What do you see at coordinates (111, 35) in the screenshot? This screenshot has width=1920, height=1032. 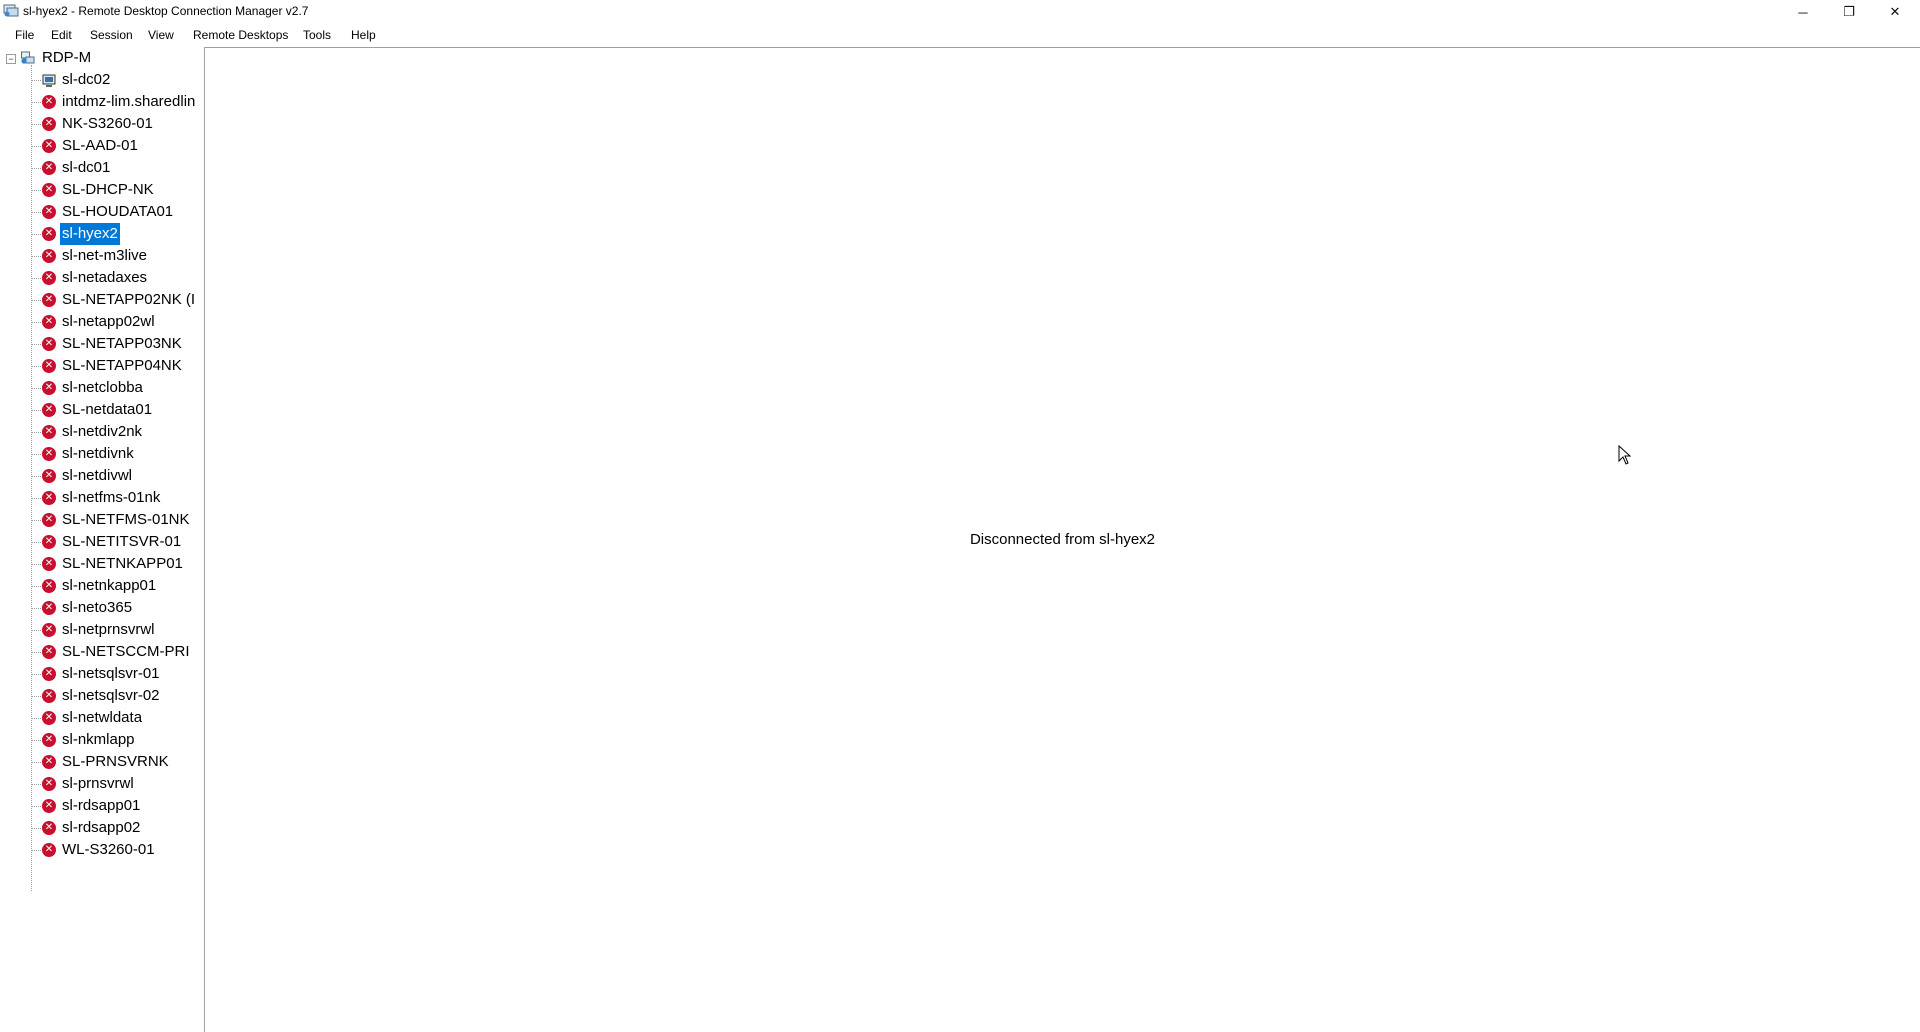 I see `menu-session: Session` at bounding box center [111, 35].